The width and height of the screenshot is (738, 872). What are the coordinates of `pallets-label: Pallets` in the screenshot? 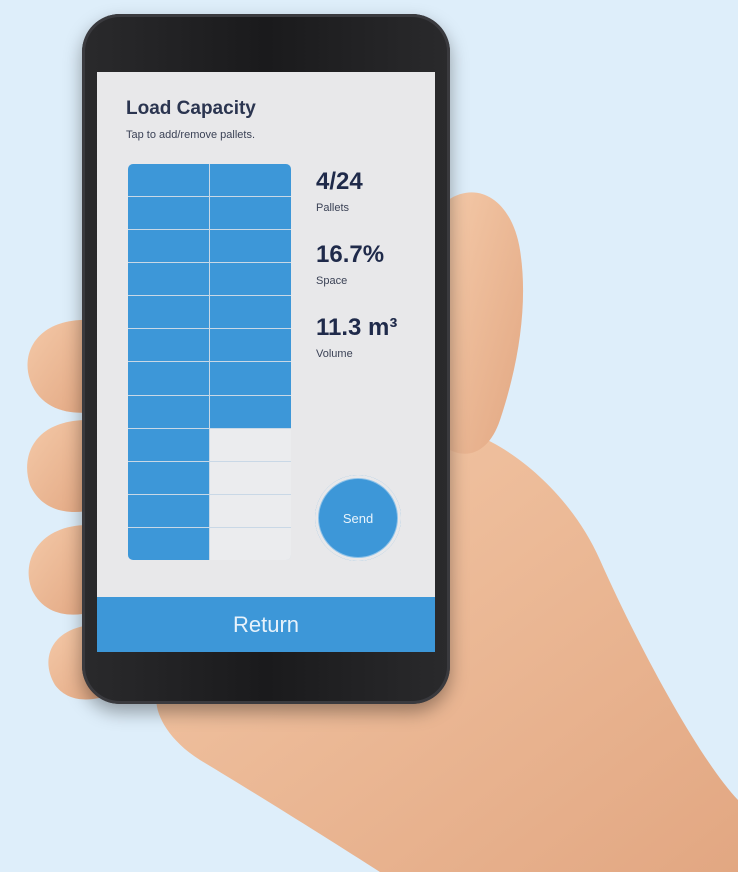 It's located at (333, 208).